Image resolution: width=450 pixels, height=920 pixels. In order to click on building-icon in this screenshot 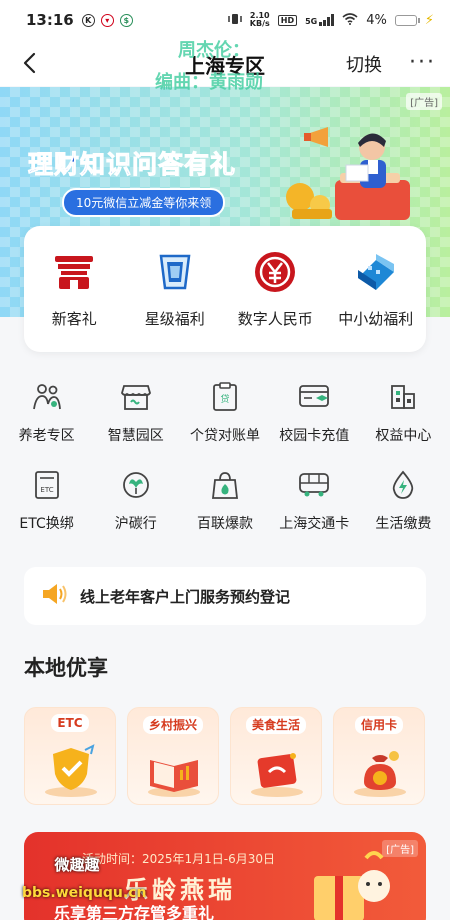, I will do `click(376, 272)`.